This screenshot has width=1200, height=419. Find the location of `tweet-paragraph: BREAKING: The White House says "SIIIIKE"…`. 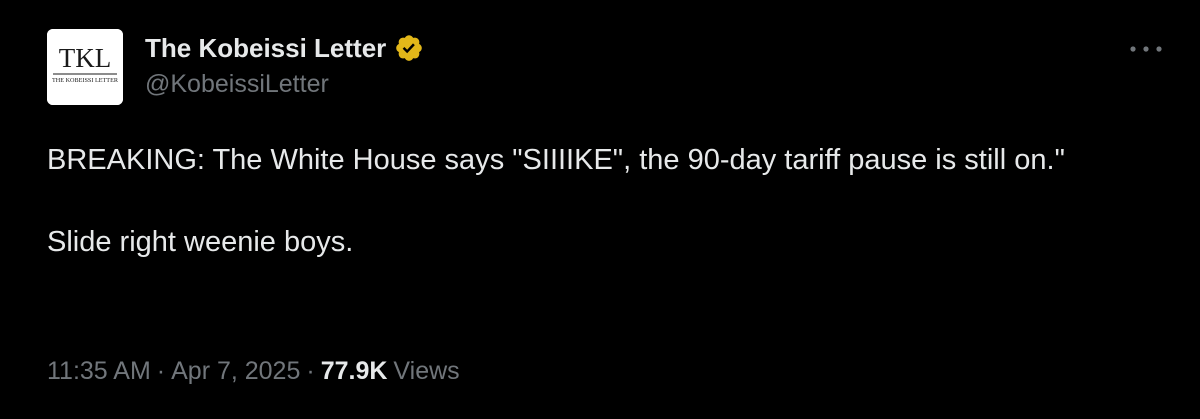

tweet-paragraph: BREAKING: The White House says "SIIIIKE"… is located at coordinates (556, 160).